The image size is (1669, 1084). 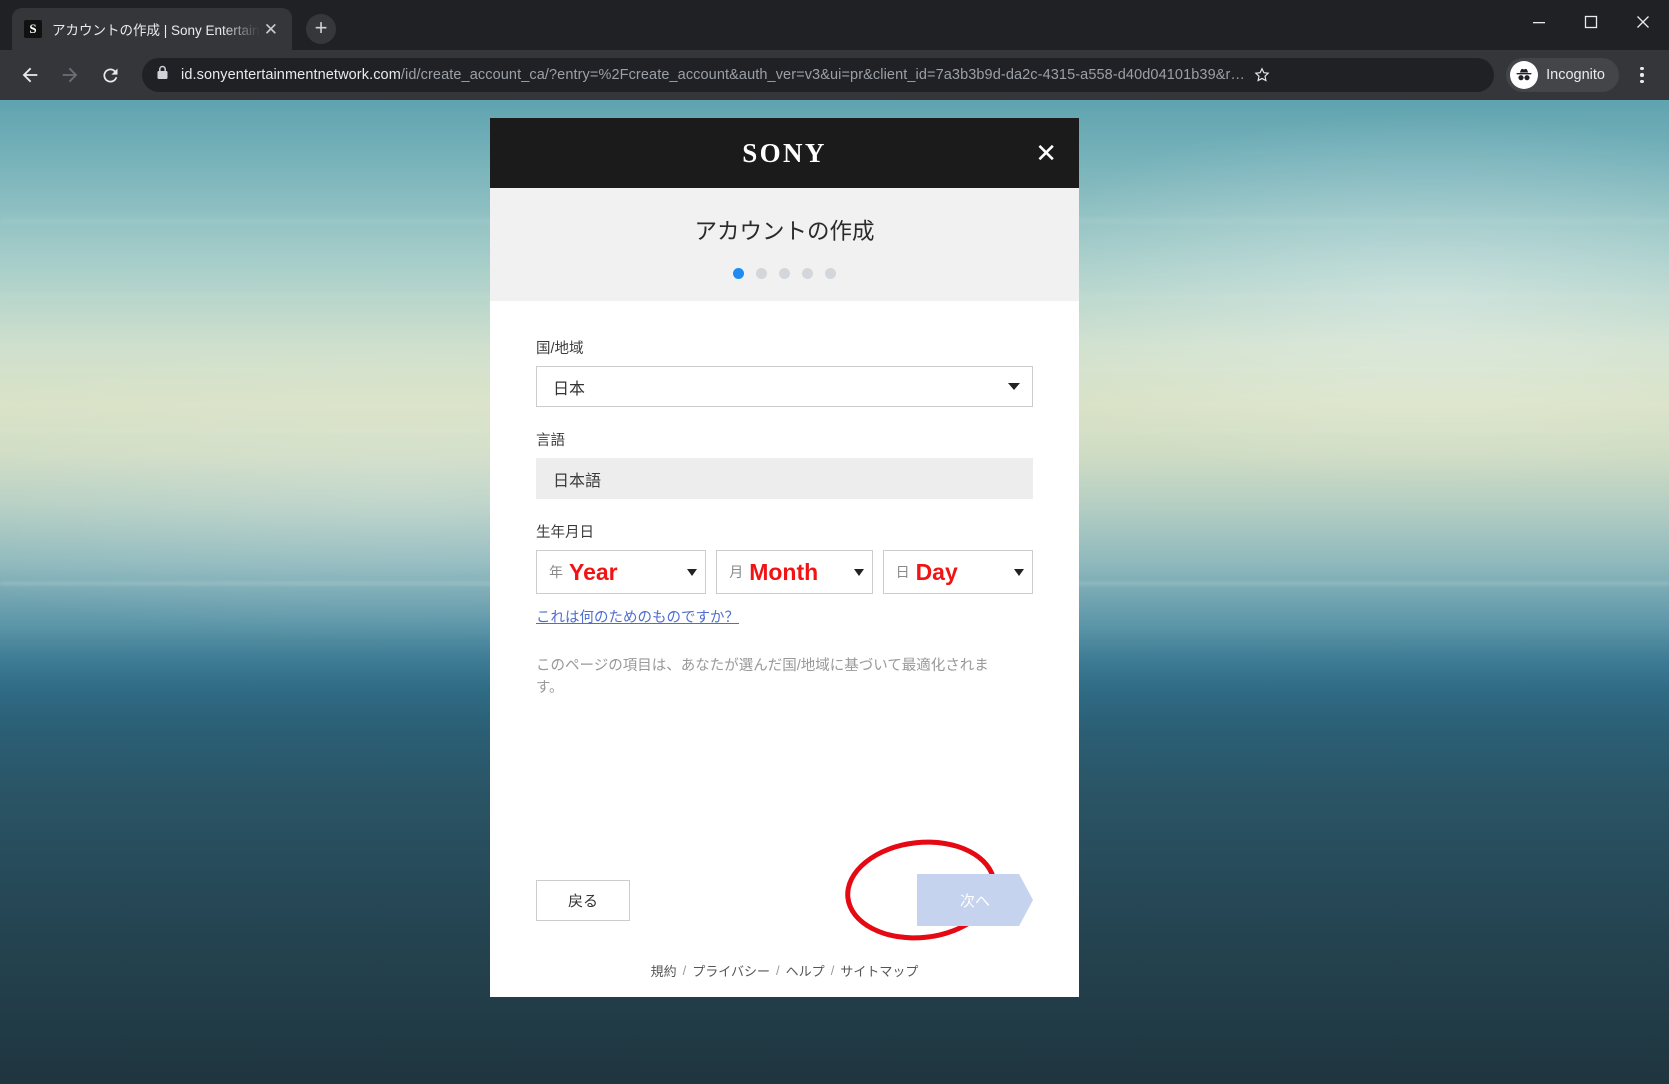 What do you see at coordinates (1642, 75) in the screenshot?
I see `kebab-menu-icon` at bounding box center [1642, 75].